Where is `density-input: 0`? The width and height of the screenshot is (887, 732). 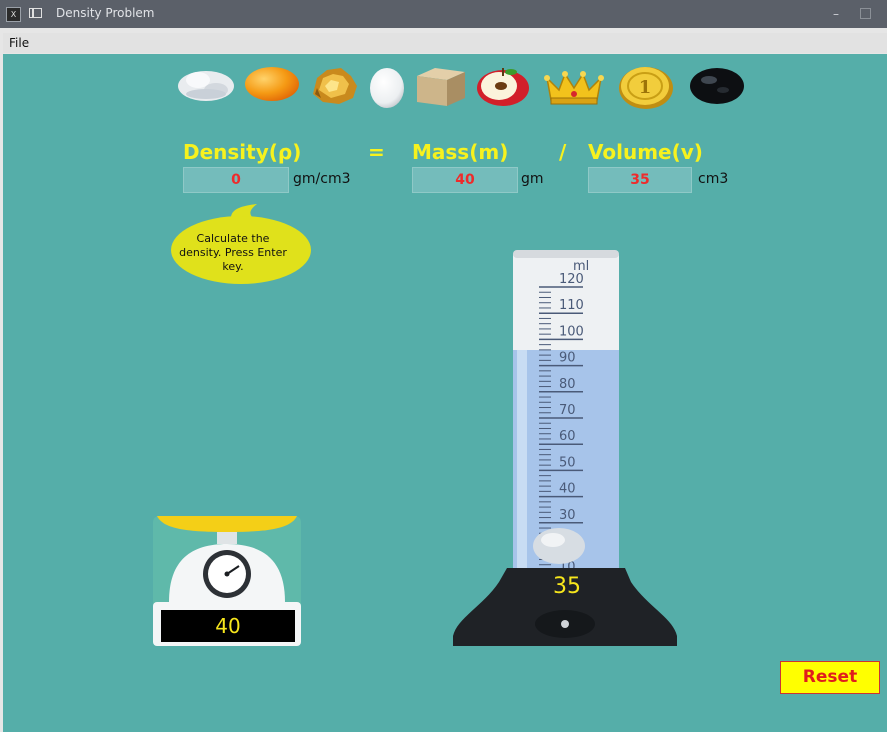 density-input: 0 is located at coordinates (236, 180).